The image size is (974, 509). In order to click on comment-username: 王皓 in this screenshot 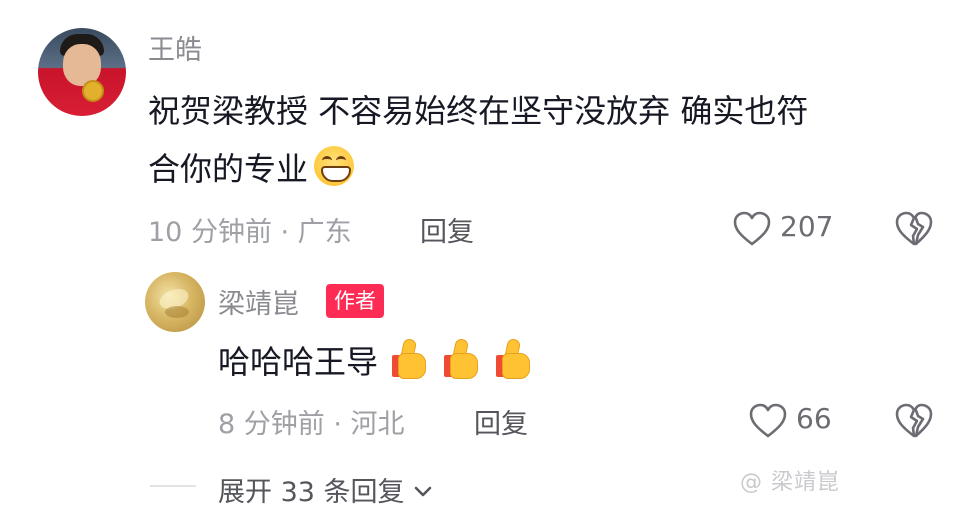, I will do `click(175, 47)`.